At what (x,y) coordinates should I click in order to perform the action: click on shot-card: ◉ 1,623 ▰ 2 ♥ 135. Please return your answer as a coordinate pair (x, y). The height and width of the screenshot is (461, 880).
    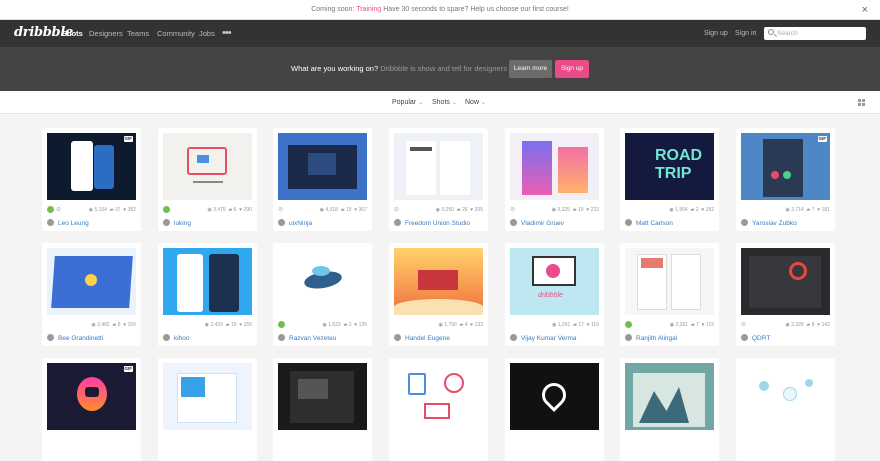
    Looking at the image, I should click on (322, 294).